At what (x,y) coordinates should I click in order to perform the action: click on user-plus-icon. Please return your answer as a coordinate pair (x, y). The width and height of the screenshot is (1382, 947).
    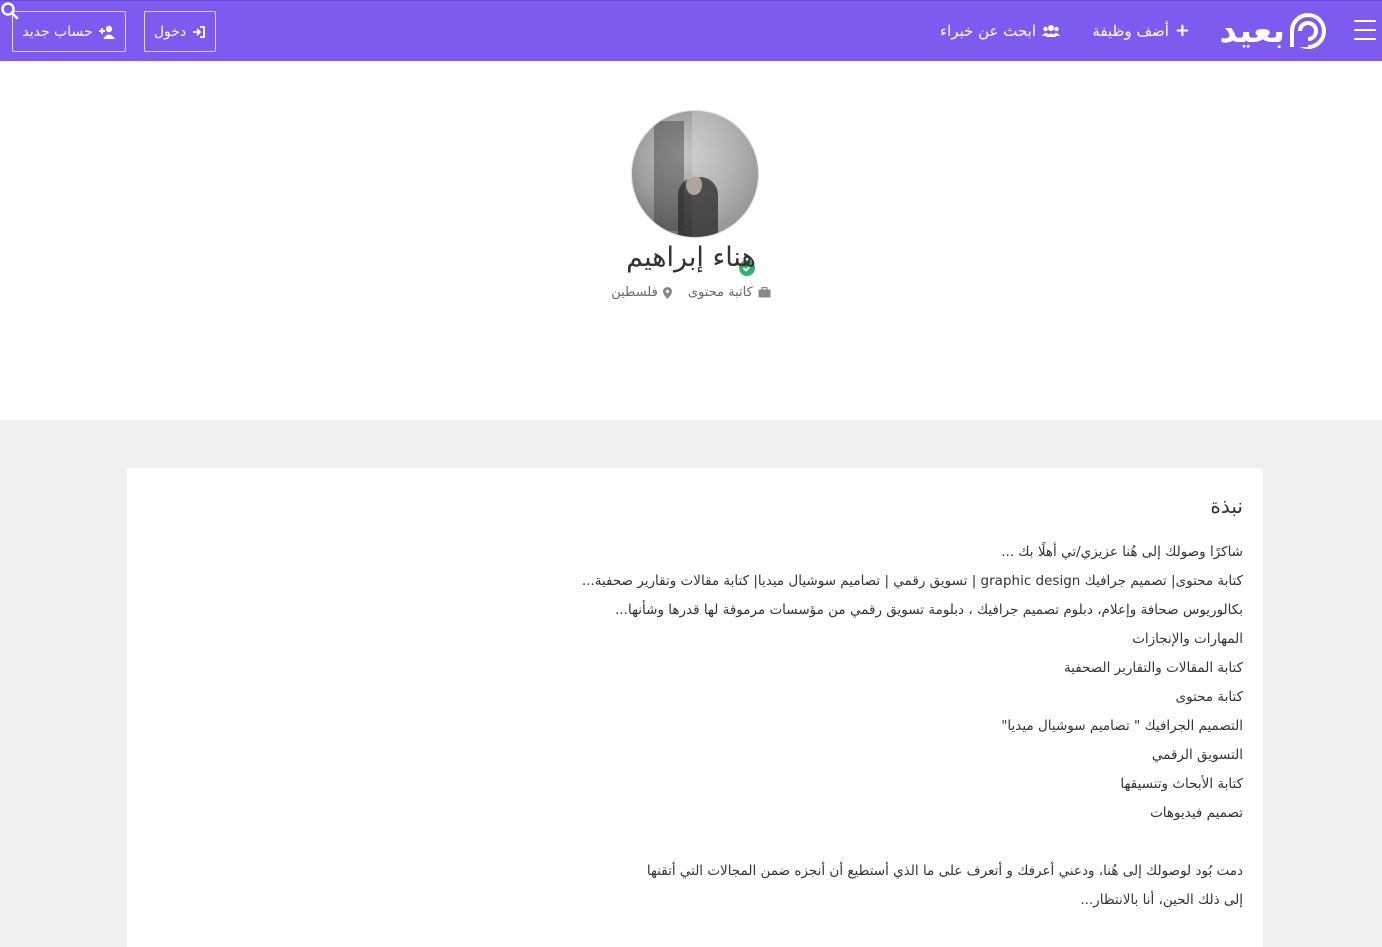
    Looking at the image, I should click on (106, 32).